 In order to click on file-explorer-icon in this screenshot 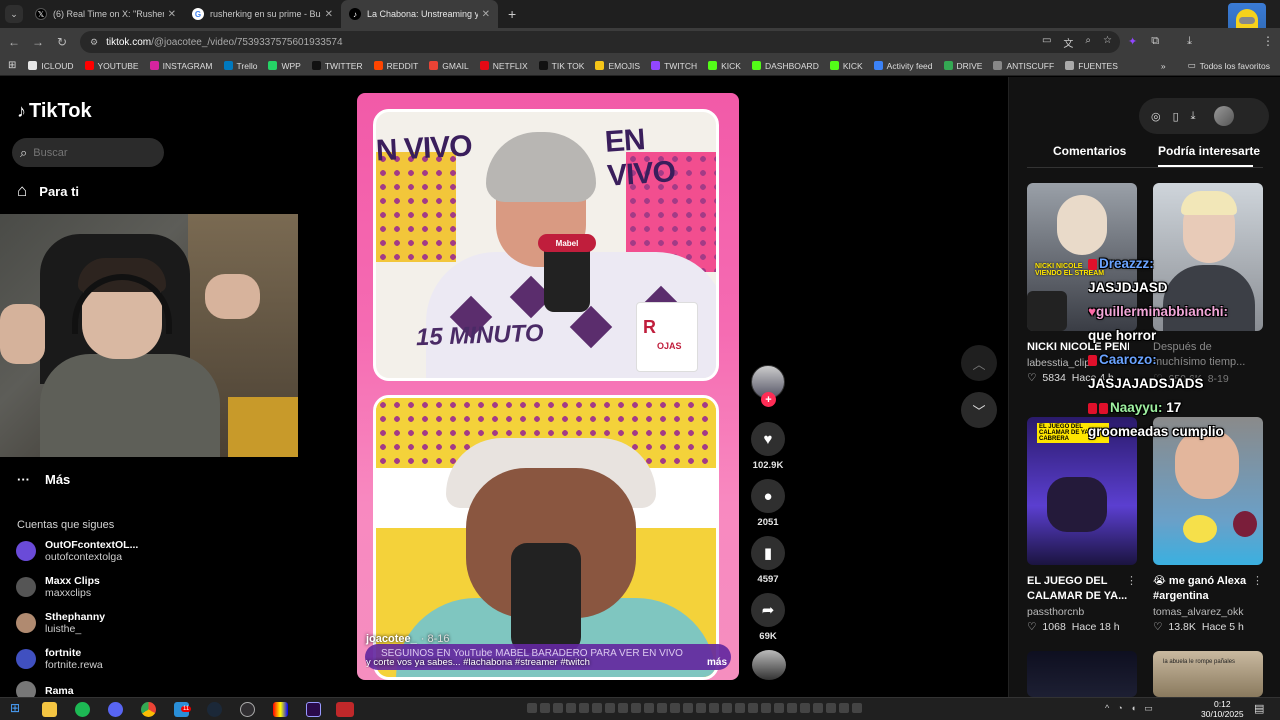, I will do `click(49, 709)`.